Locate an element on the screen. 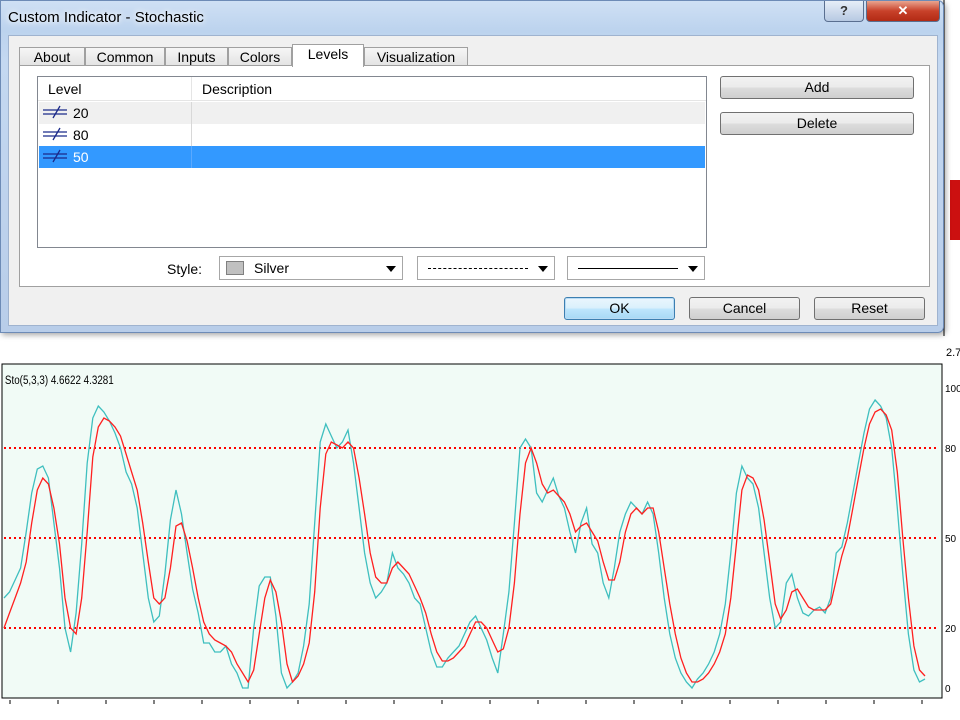 The image size is (960, 720). help-icon: ? is located at coordinates (844, 10).